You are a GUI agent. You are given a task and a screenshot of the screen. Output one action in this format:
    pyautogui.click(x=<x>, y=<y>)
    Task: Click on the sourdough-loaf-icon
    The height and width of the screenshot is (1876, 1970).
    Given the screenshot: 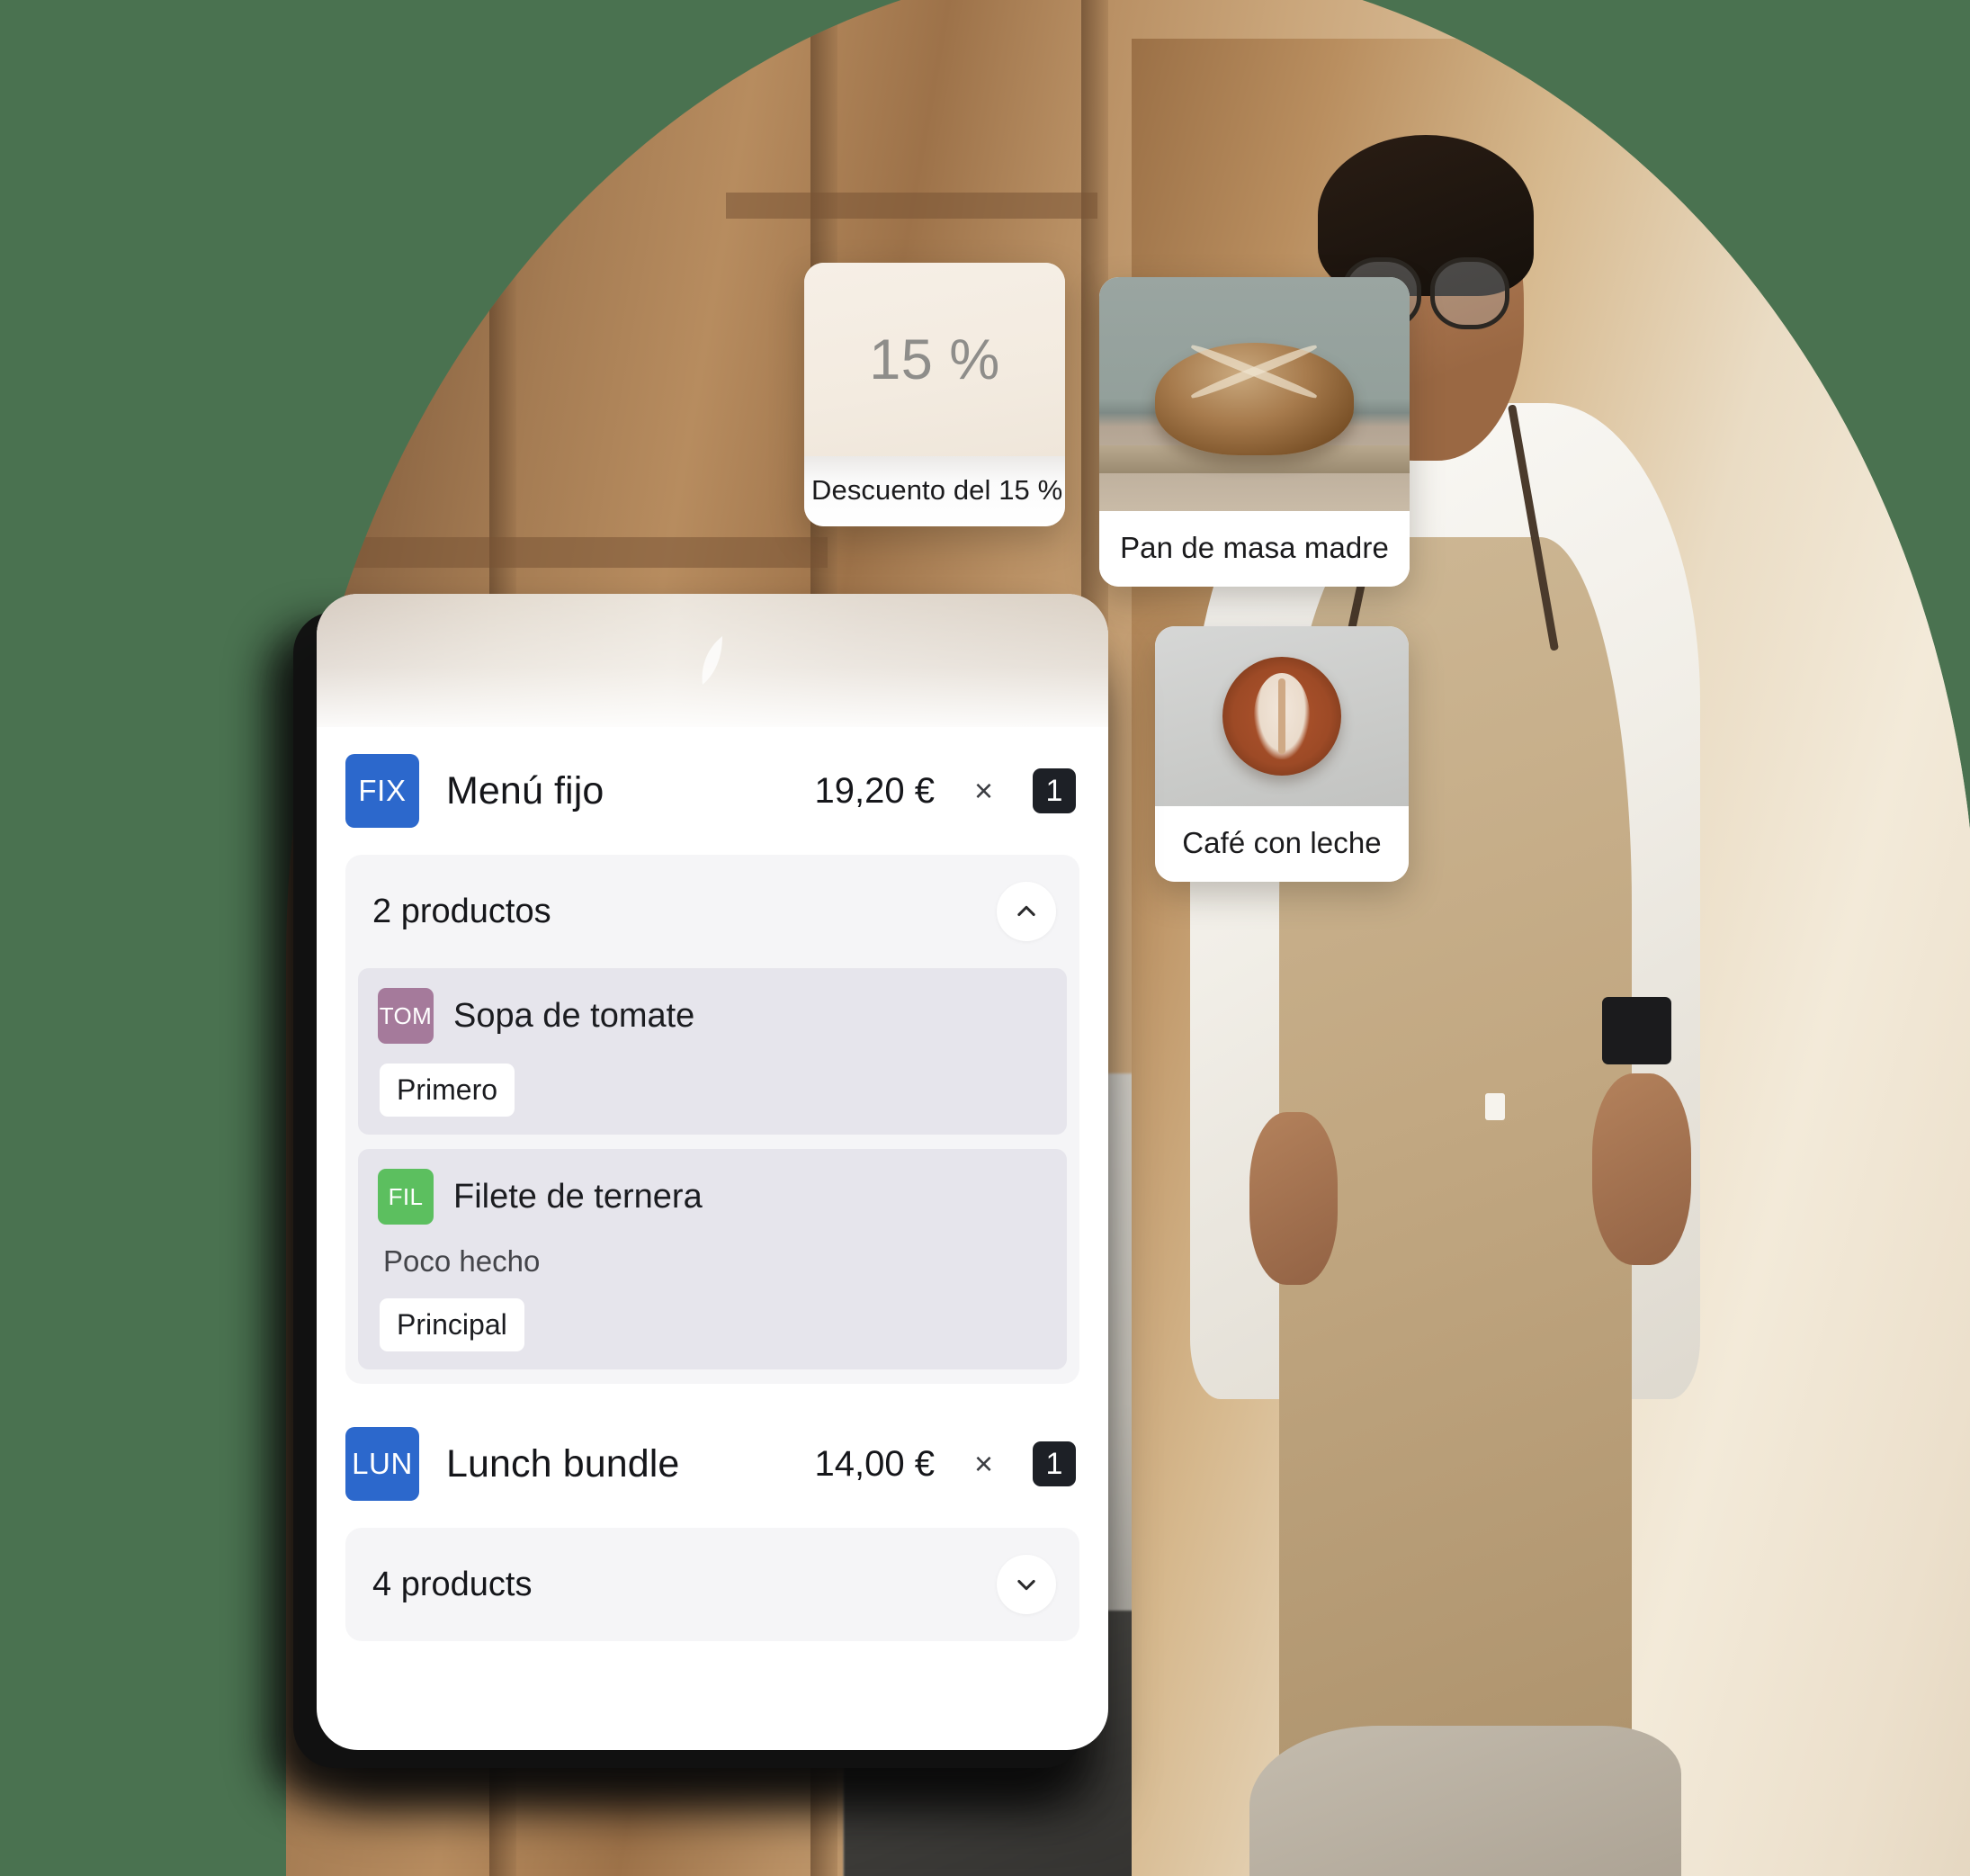 What is the action you would take?
    pyautogui.click(x=1254, y=398)
    